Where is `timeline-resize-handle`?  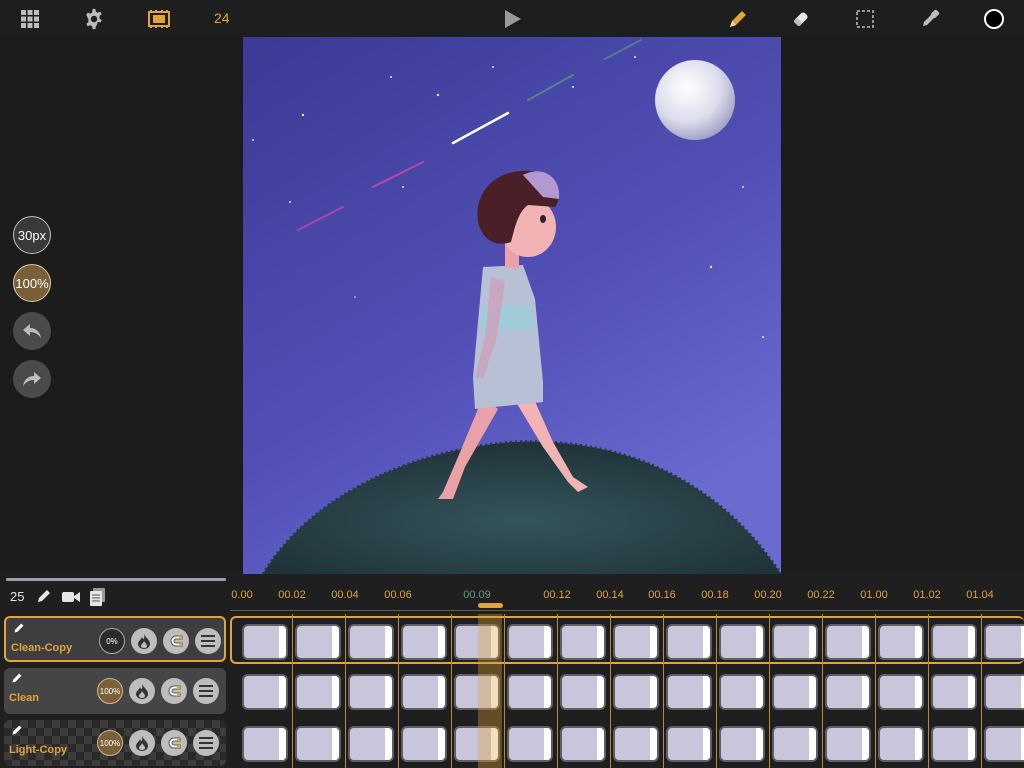
timeline-resize-handle is located at coordinates (116, 579).